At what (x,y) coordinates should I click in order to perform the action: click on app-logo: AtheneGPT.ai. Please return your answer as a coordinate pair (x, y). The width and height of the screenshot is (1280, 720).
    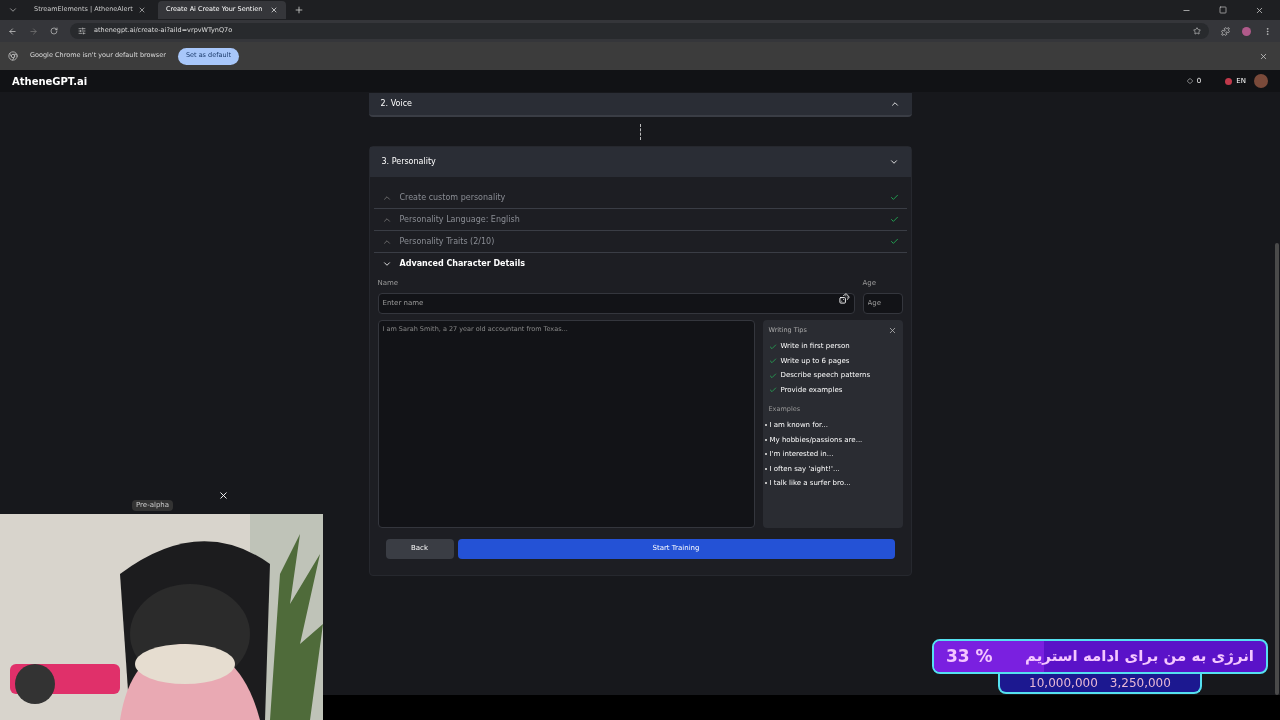
    Looking at the image, I should click on (50, 81).